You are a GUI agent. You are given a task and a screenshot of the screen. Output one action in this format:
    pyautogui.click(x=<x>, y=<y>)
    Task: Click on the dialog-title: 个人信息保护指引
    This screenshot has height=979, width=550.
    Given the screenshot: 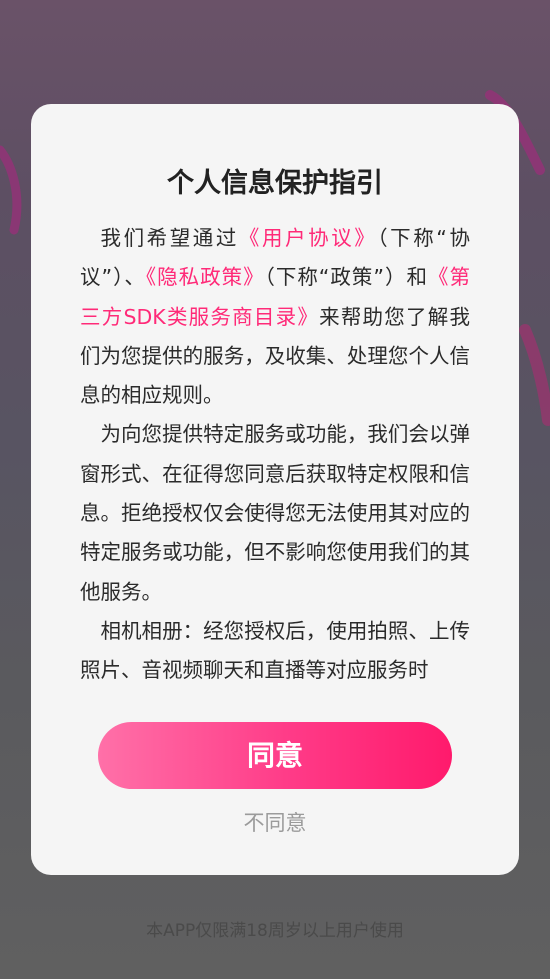 What is the action you would take?
    pyautogui.click(x=275, y=183)
    